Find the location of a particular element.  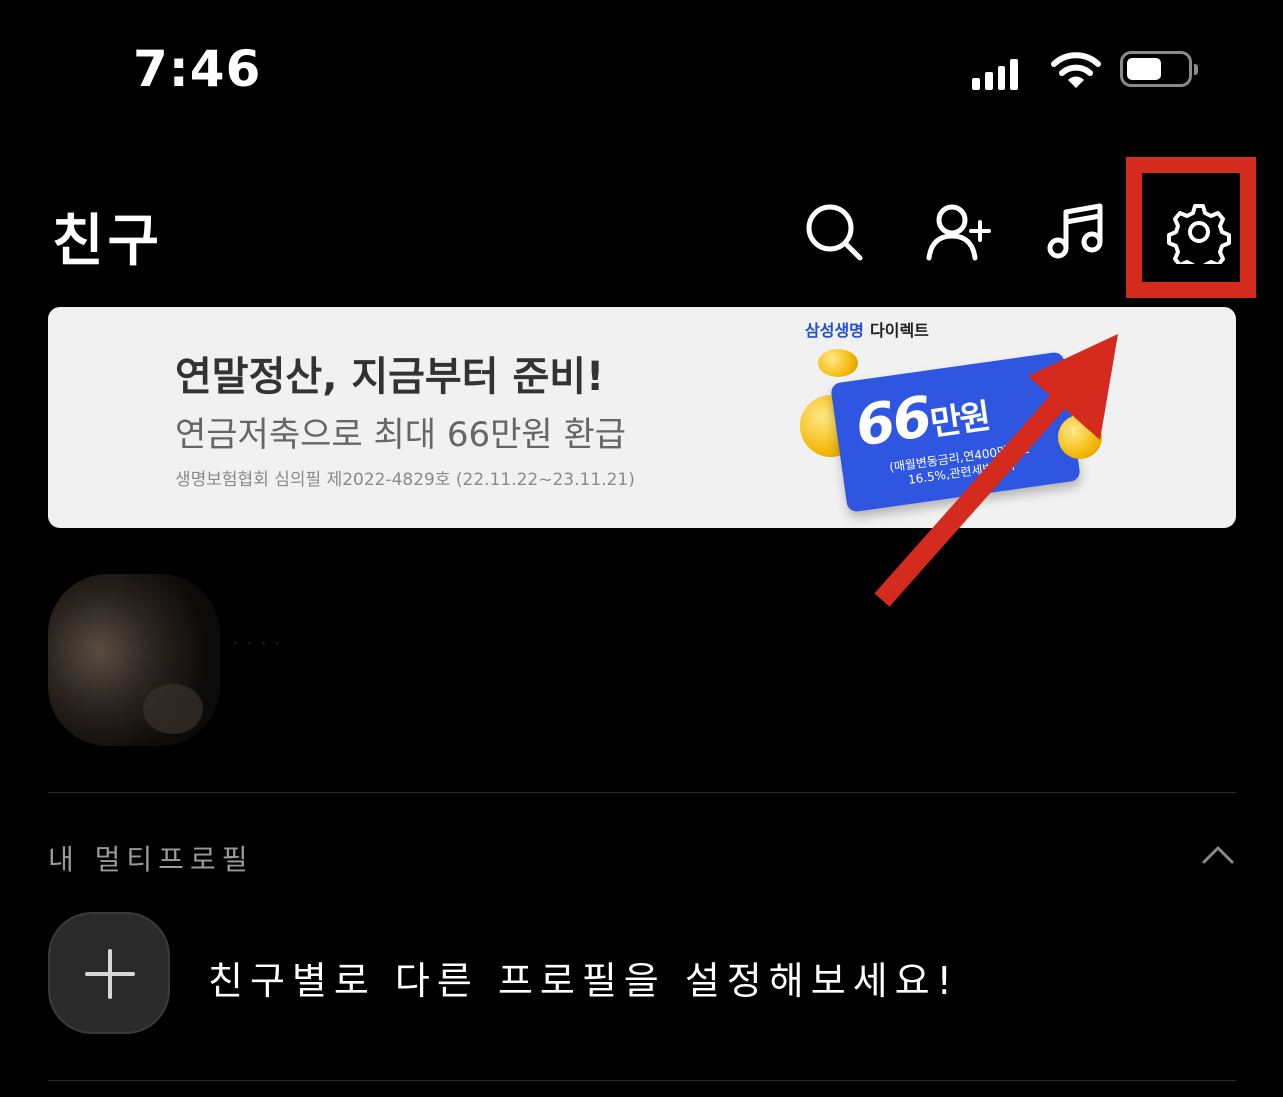

add-multi-profile-button is located at coordinates (109, 973).